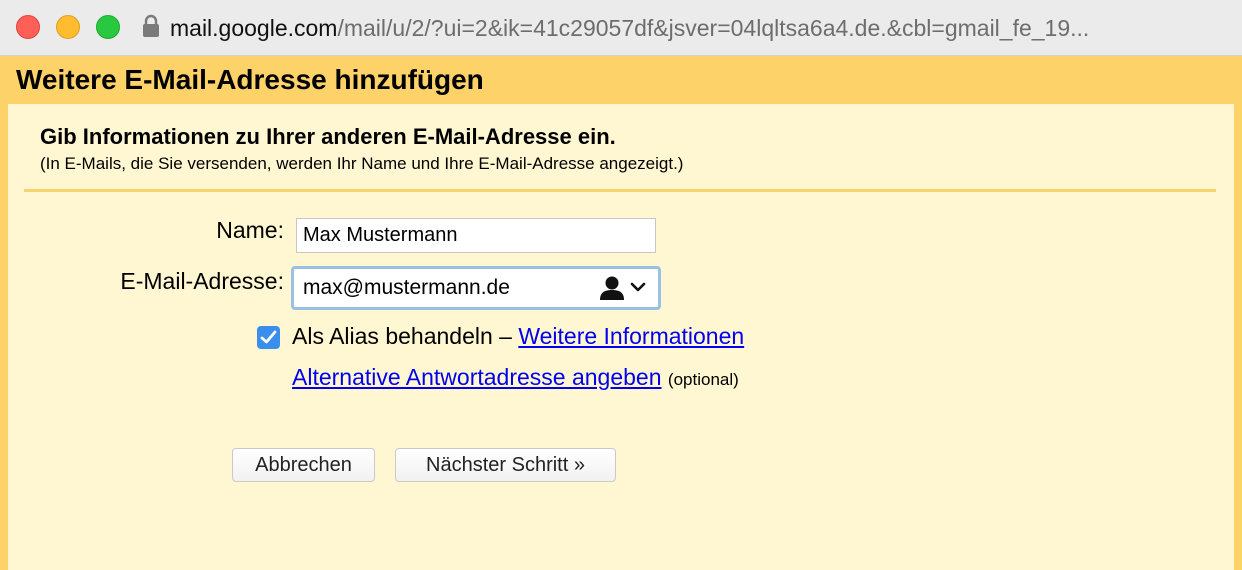 The width and height of the screenshot is (1242, 570). I want to click on optional-hint: (optional), so click(703, 379).